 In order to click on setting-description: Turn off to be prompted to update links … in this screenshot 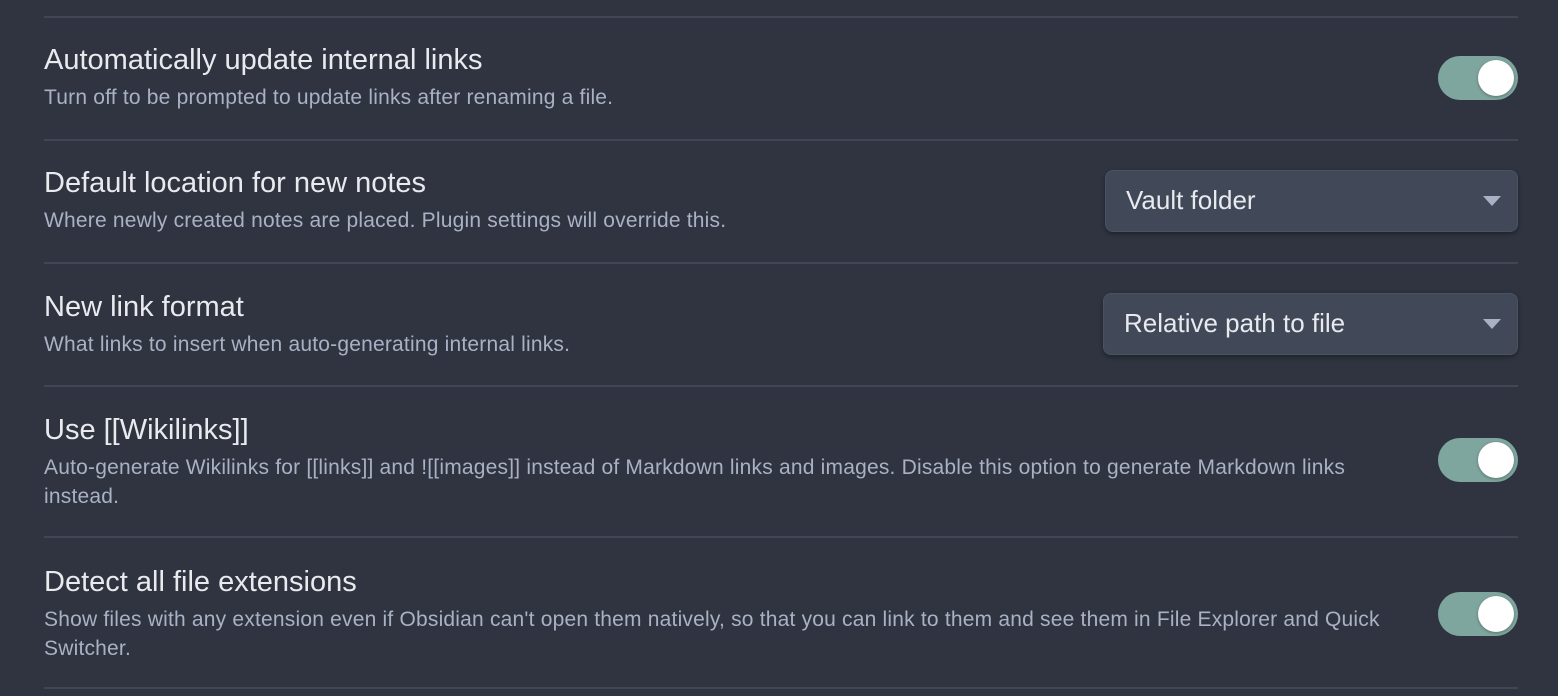, I will do `click(329, 97)`.